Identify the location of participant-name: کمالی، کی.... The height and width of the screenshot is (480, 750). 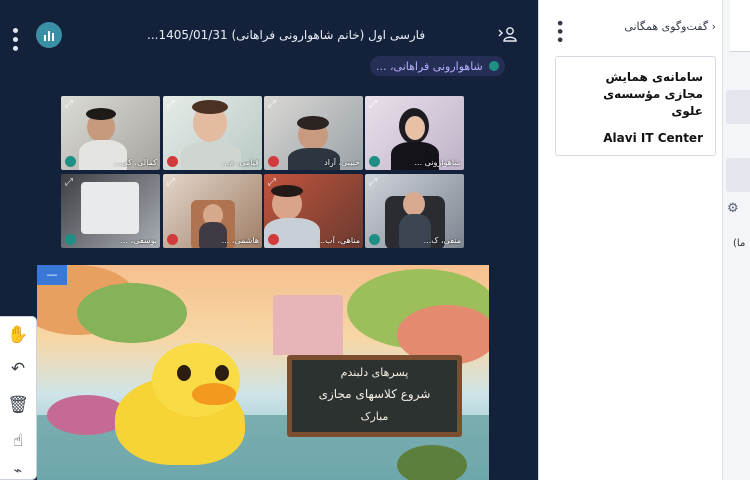
(135, 162).